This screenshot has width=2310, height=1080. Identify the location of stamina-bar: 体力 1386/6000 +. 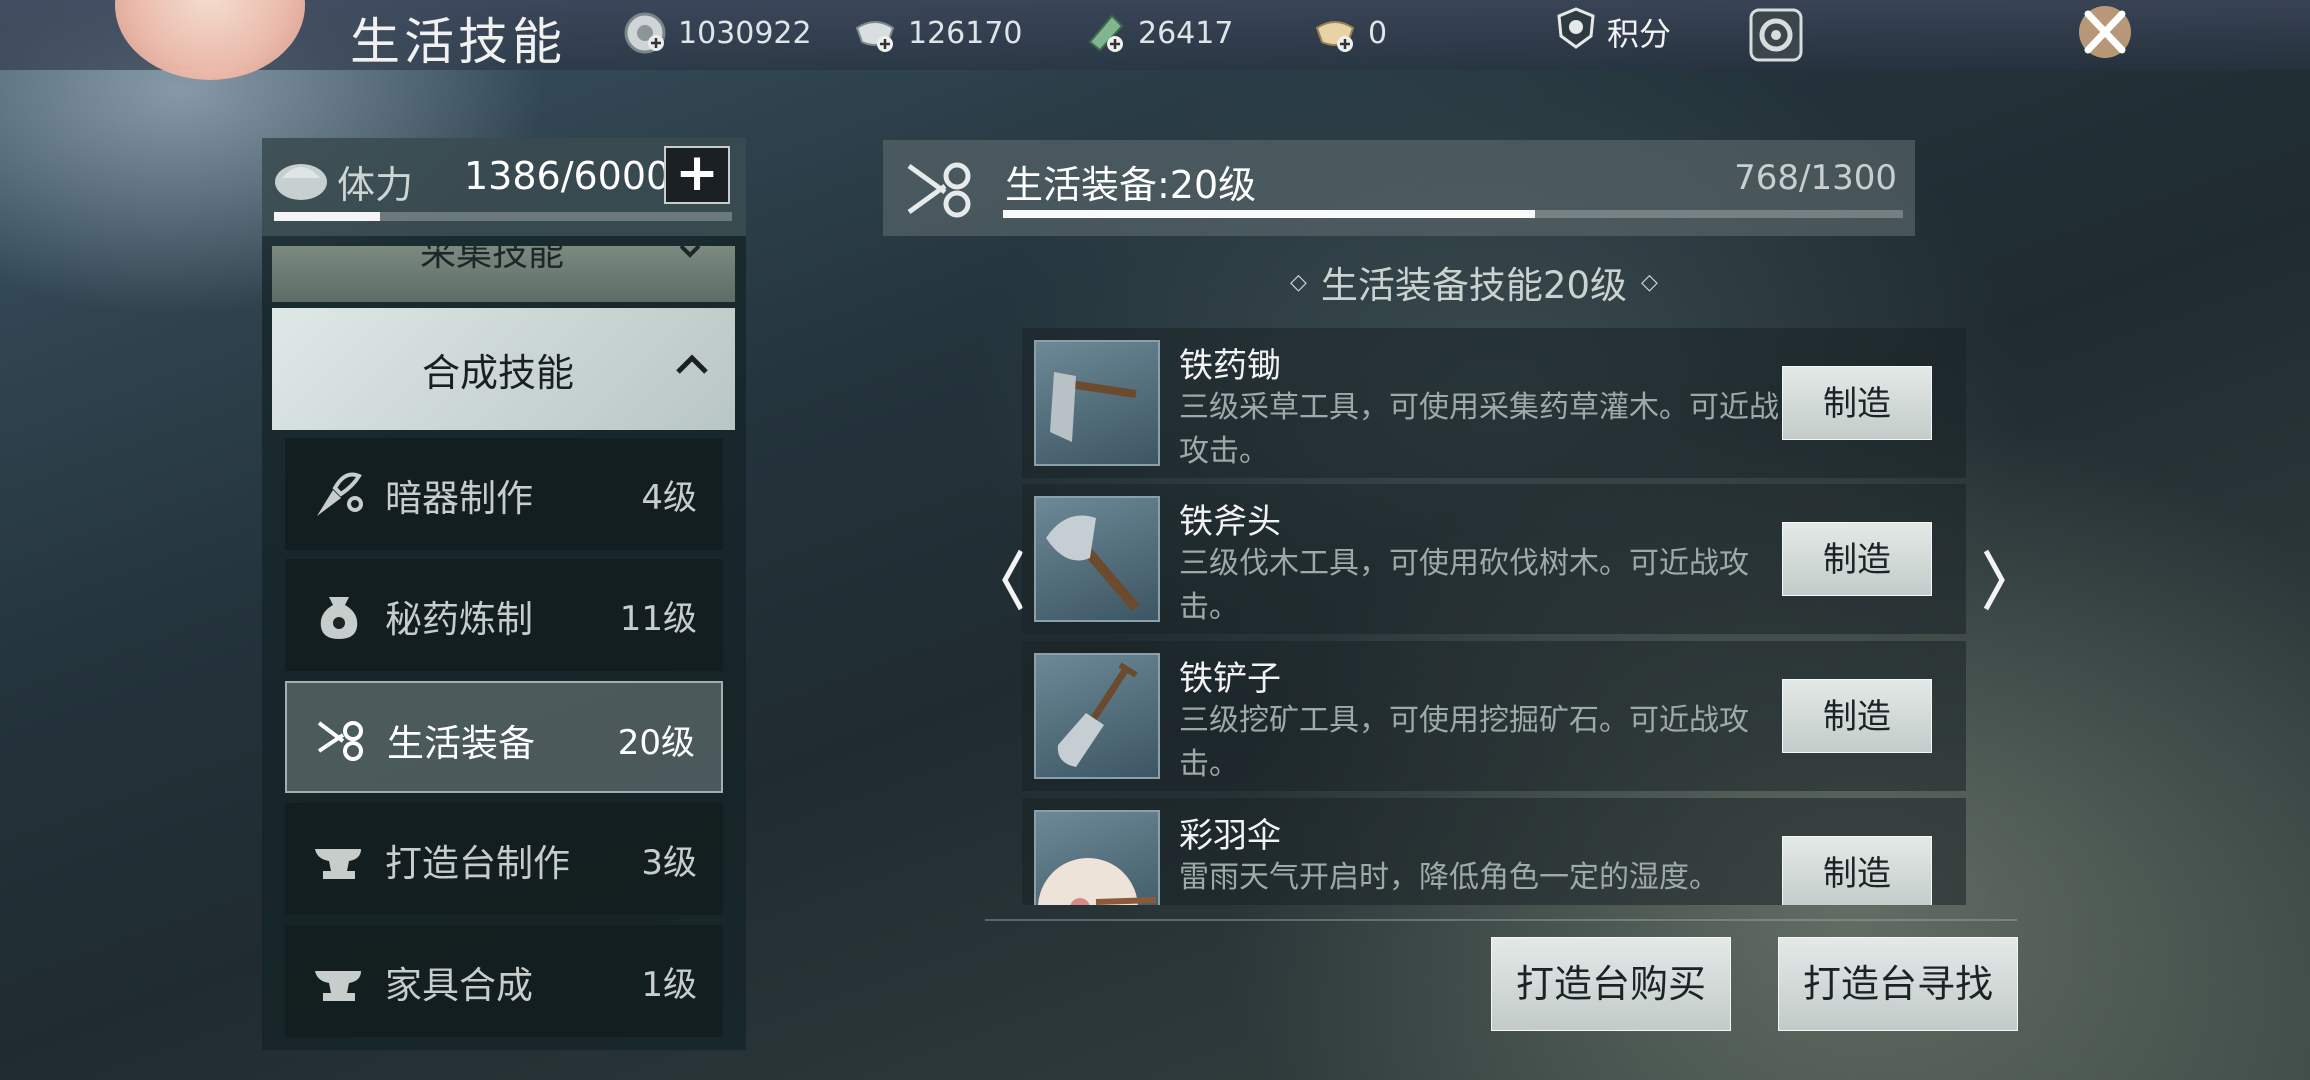
(504, 187).